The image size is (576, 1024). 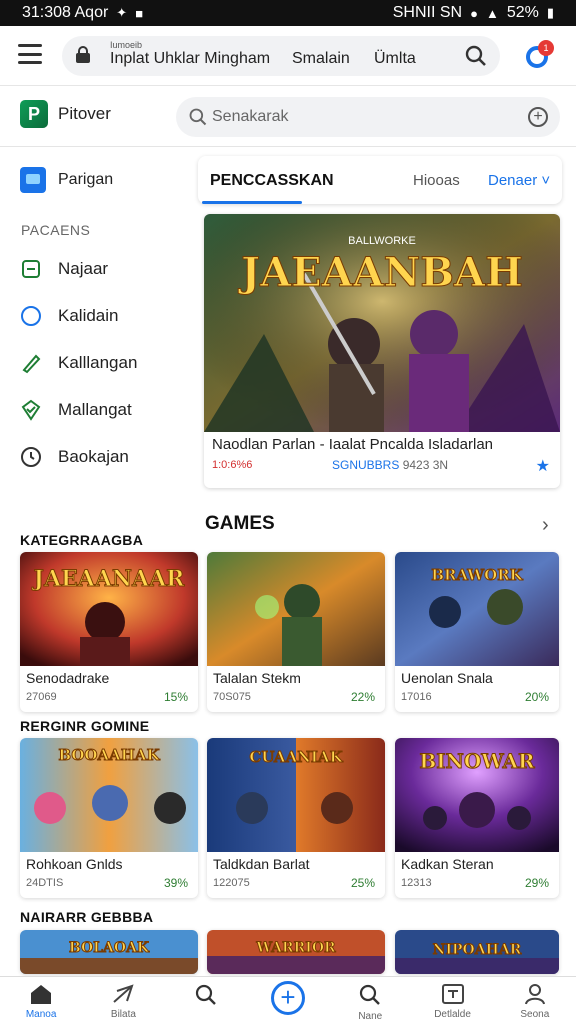 I want to click on sidebar-item-label: Parigan, so click(x=86, y=179).